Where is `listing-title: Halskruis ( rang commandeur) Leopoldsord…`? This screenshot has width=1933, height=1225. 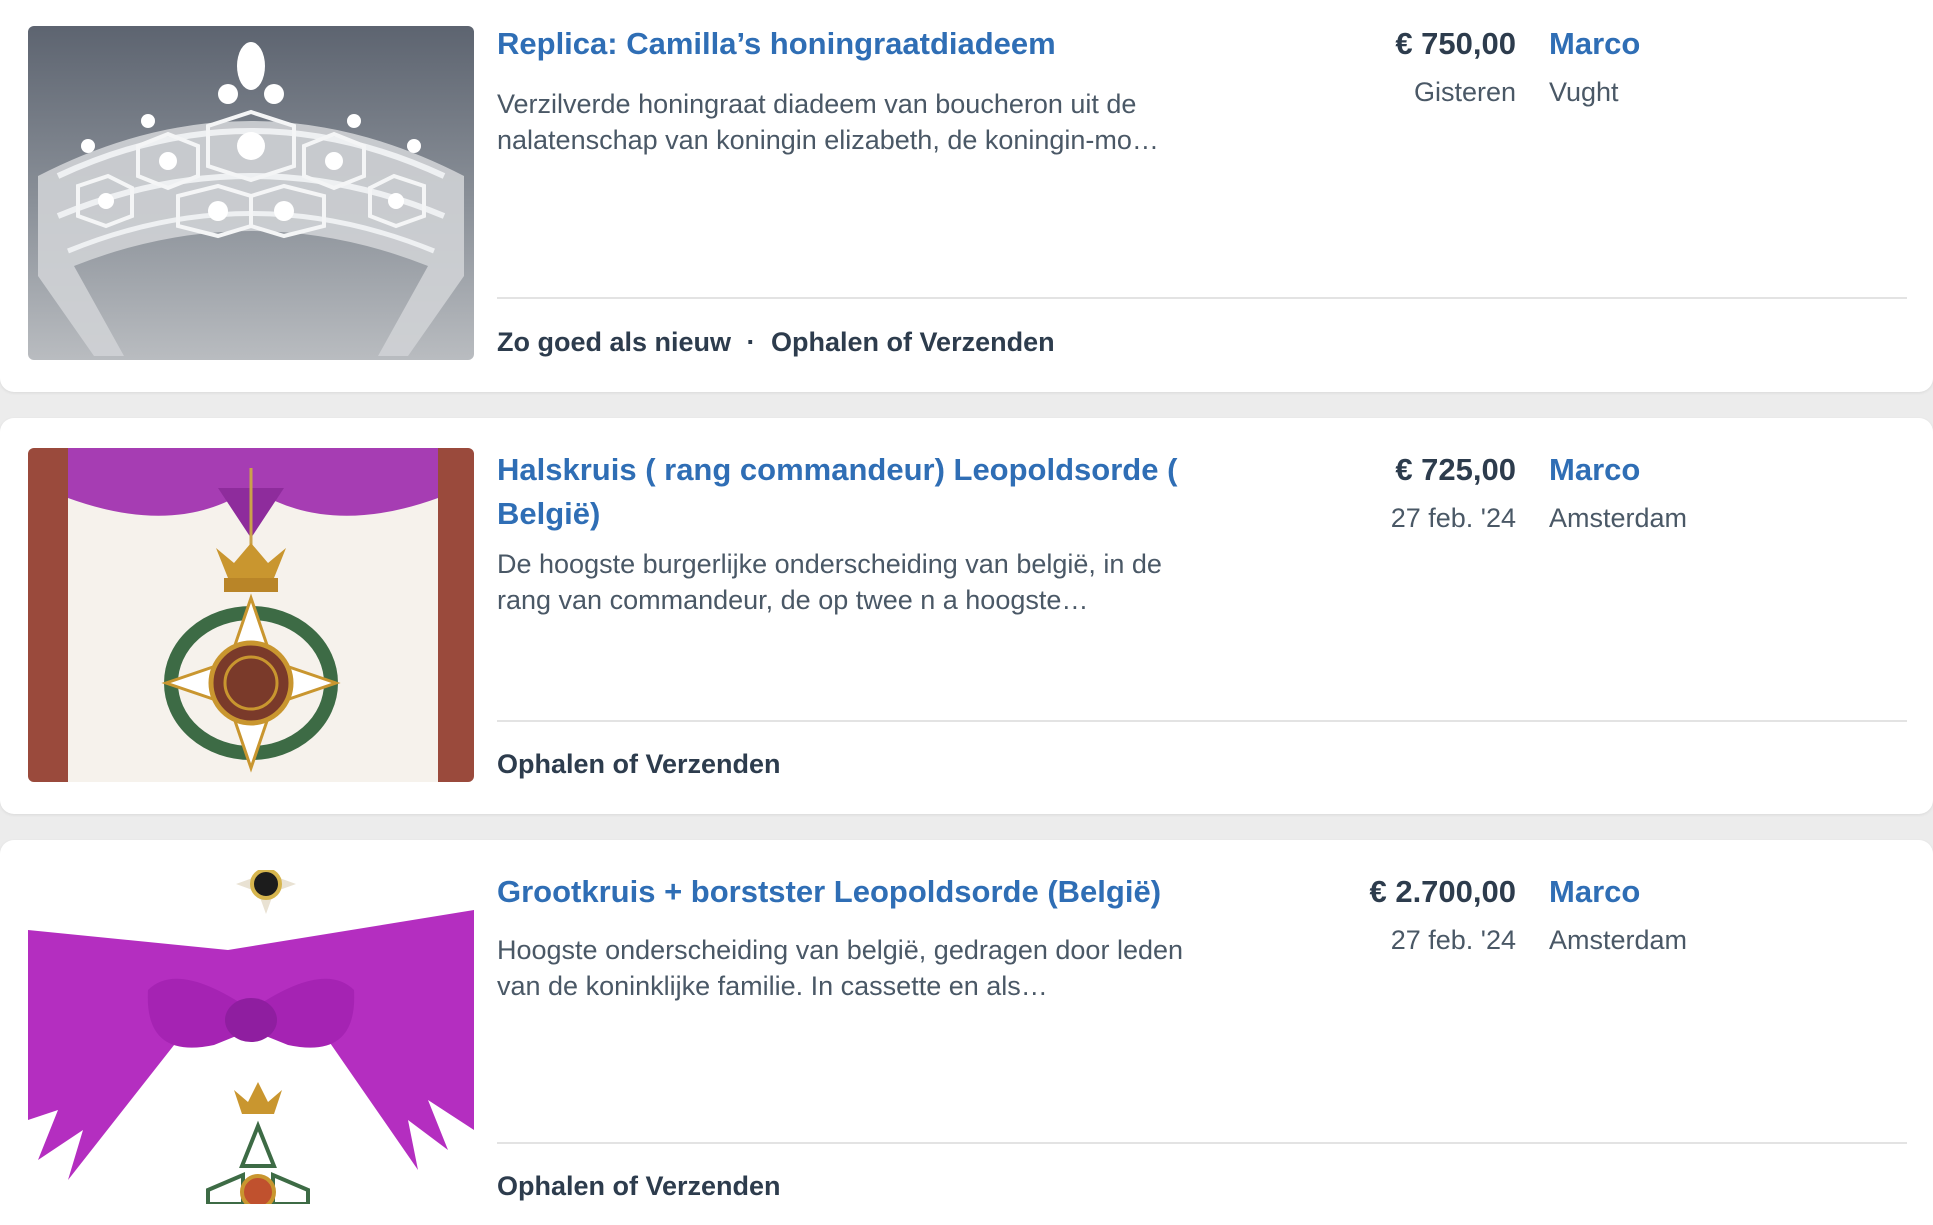
listing-title: Halskruis ( rang commandeur) Leopoldsord… is located at coordinates (847, 492).